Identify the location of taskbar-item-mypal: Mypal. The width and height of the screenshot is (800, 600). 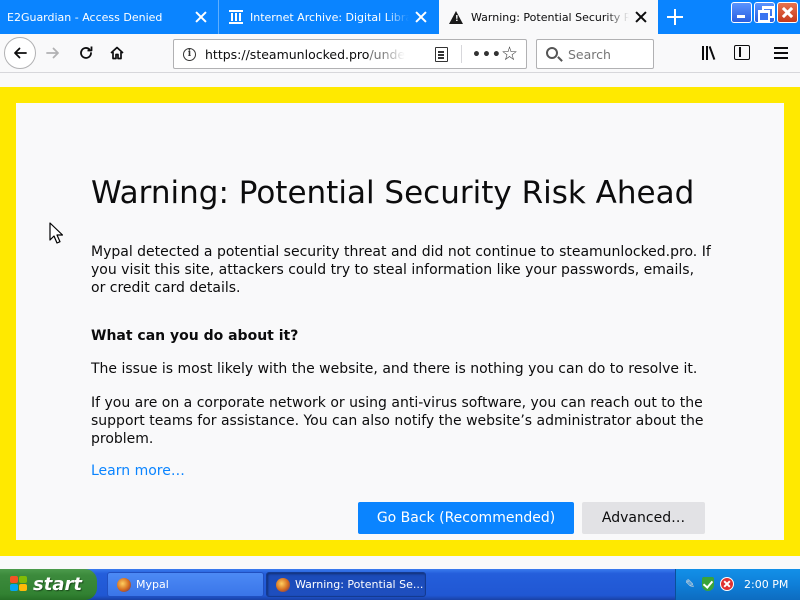
(185, 584).